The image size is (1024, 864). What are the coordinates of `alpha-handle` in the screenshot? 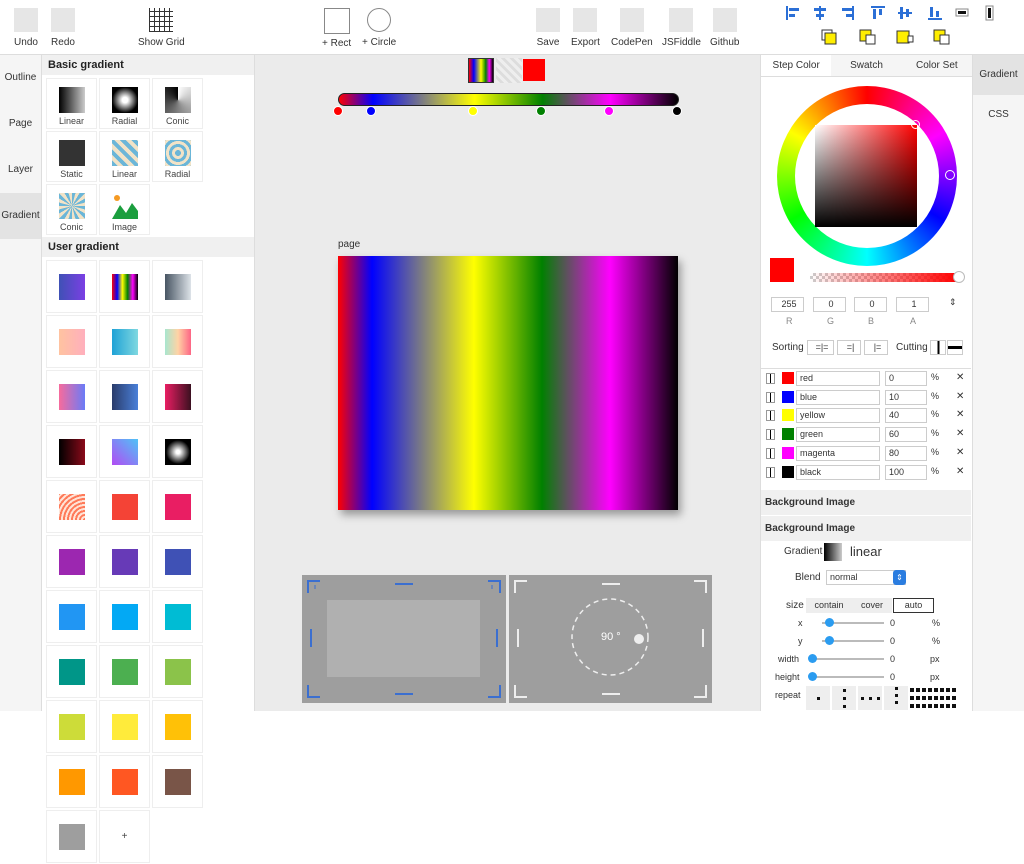 It's located at (959, 277).